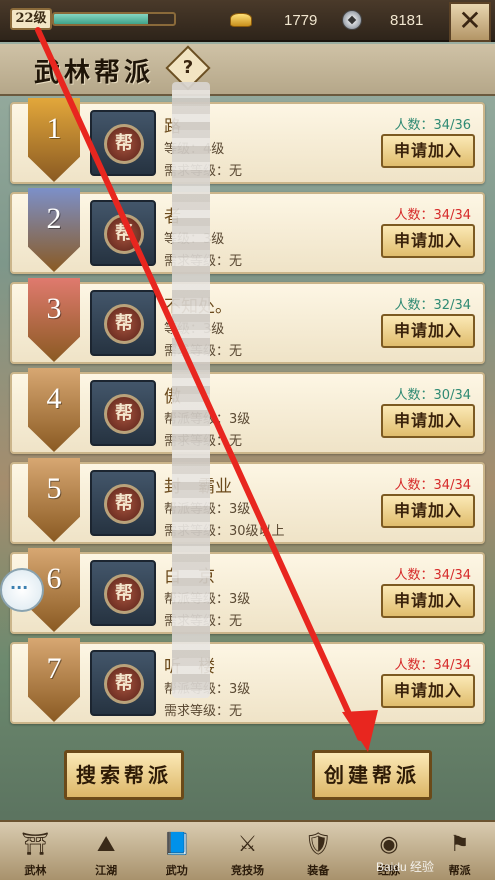 Image resolution: width=495 pixels, height=880 pixels. Describe the element at coordinates (22, 590) in the screenshot. I see `chat-bubble-icon` at that location.